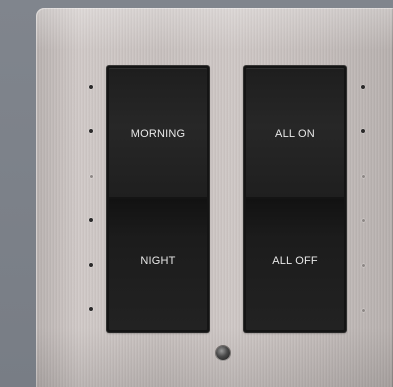 Image resolution: width=393 pixels, height=387 pixels. I want to click on all-on-button: ALL ON, so click(295, 132).